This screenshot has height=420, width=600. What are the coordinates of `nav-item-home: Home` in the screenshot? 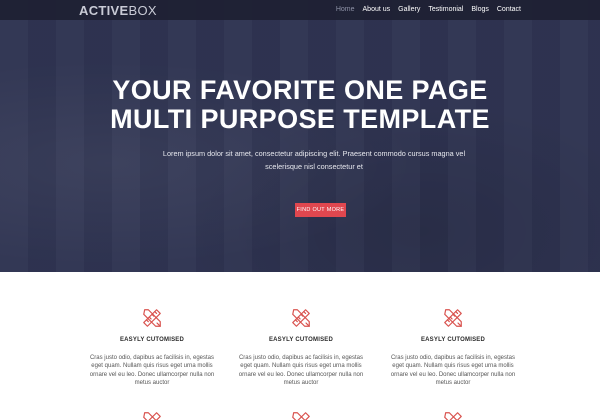 It's located at (345, 10).